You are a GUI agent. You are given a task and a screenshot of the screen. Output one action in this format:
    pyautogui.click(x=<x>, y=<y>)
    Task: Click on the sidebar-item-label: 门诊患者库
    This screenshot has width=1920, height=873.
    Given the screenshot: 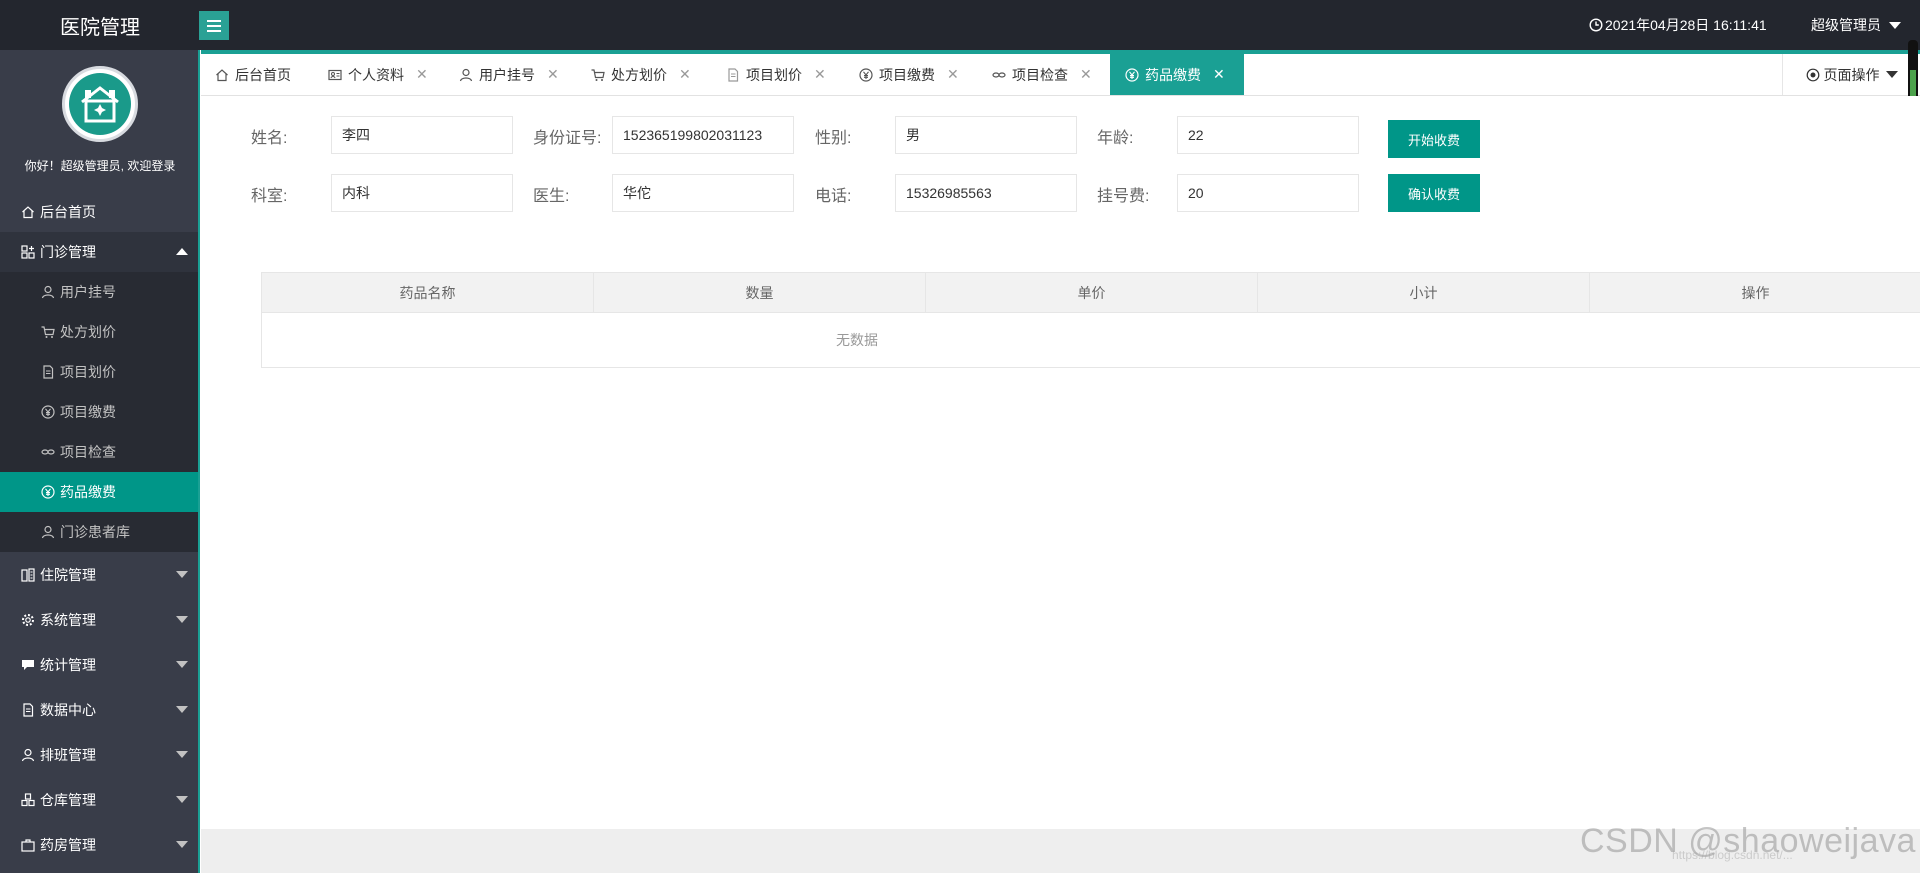 What is the action you would take?
    pyautogui.click(x=95, y=532)
    